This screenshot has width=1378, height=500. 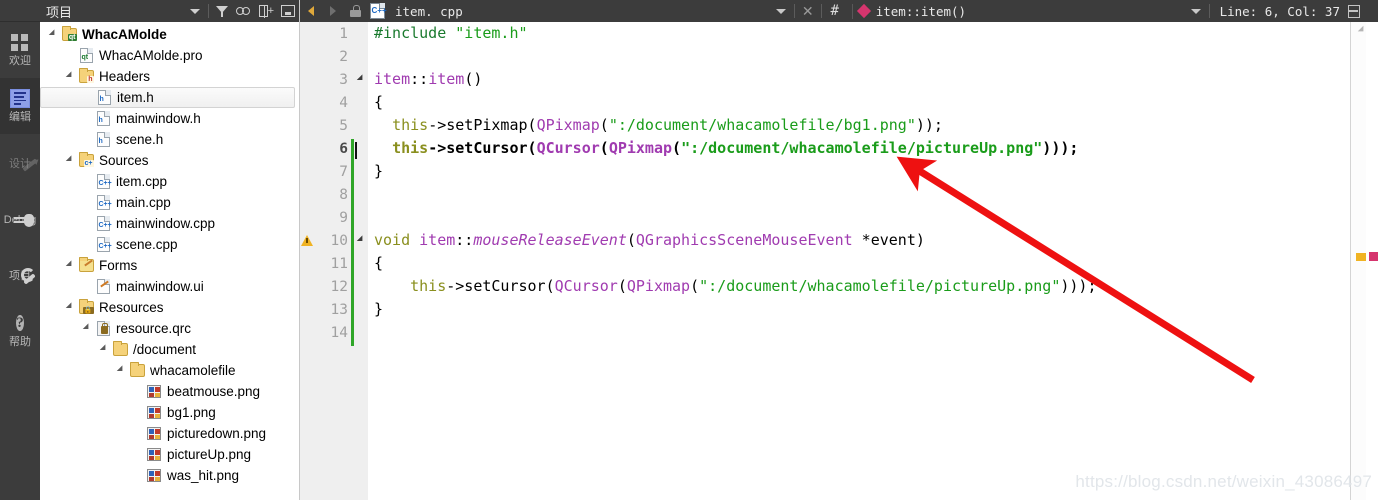 What do you see at coordinates (166, 223) in the screenshot?
I see `tree-item-label: mainwindow.cpp` at bounding box center [166, 223].